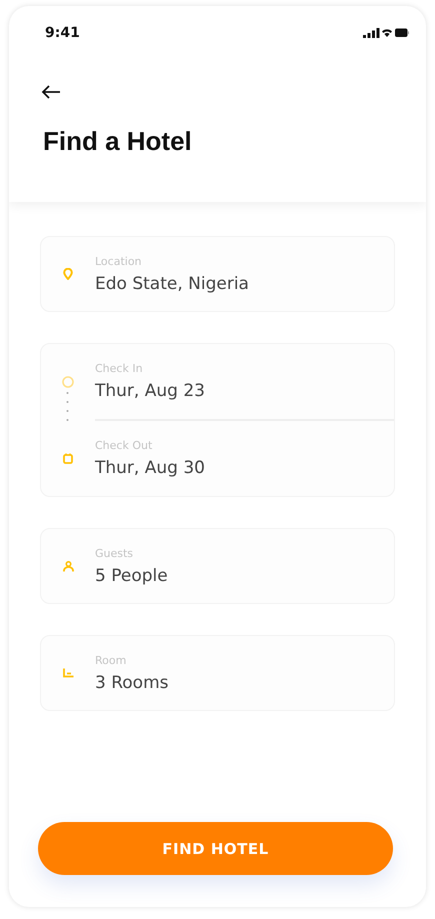  I want to click on guests-field: Guests 5 People, so click(217, 566).